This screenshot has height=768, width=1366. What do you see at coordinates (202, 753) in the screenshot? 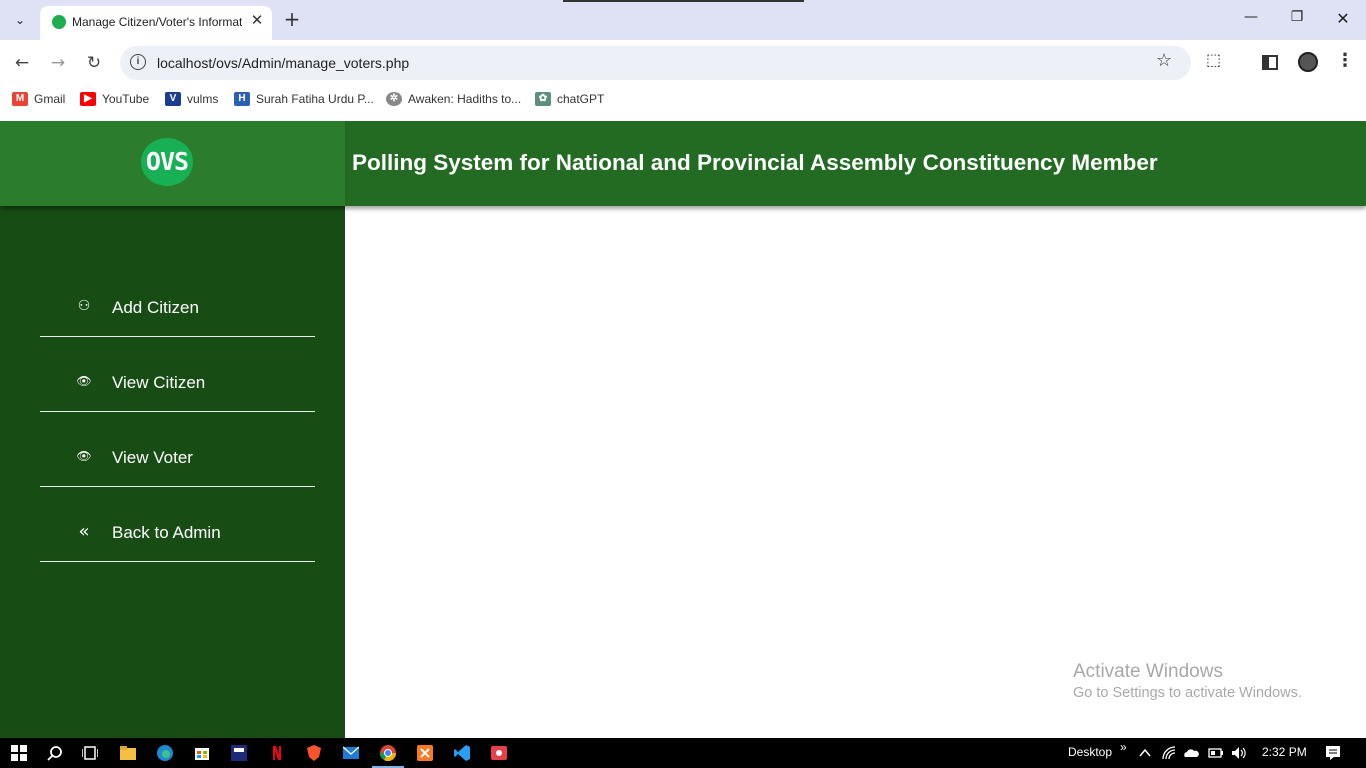
I see `store-icon` at bounding box center [202, 753].